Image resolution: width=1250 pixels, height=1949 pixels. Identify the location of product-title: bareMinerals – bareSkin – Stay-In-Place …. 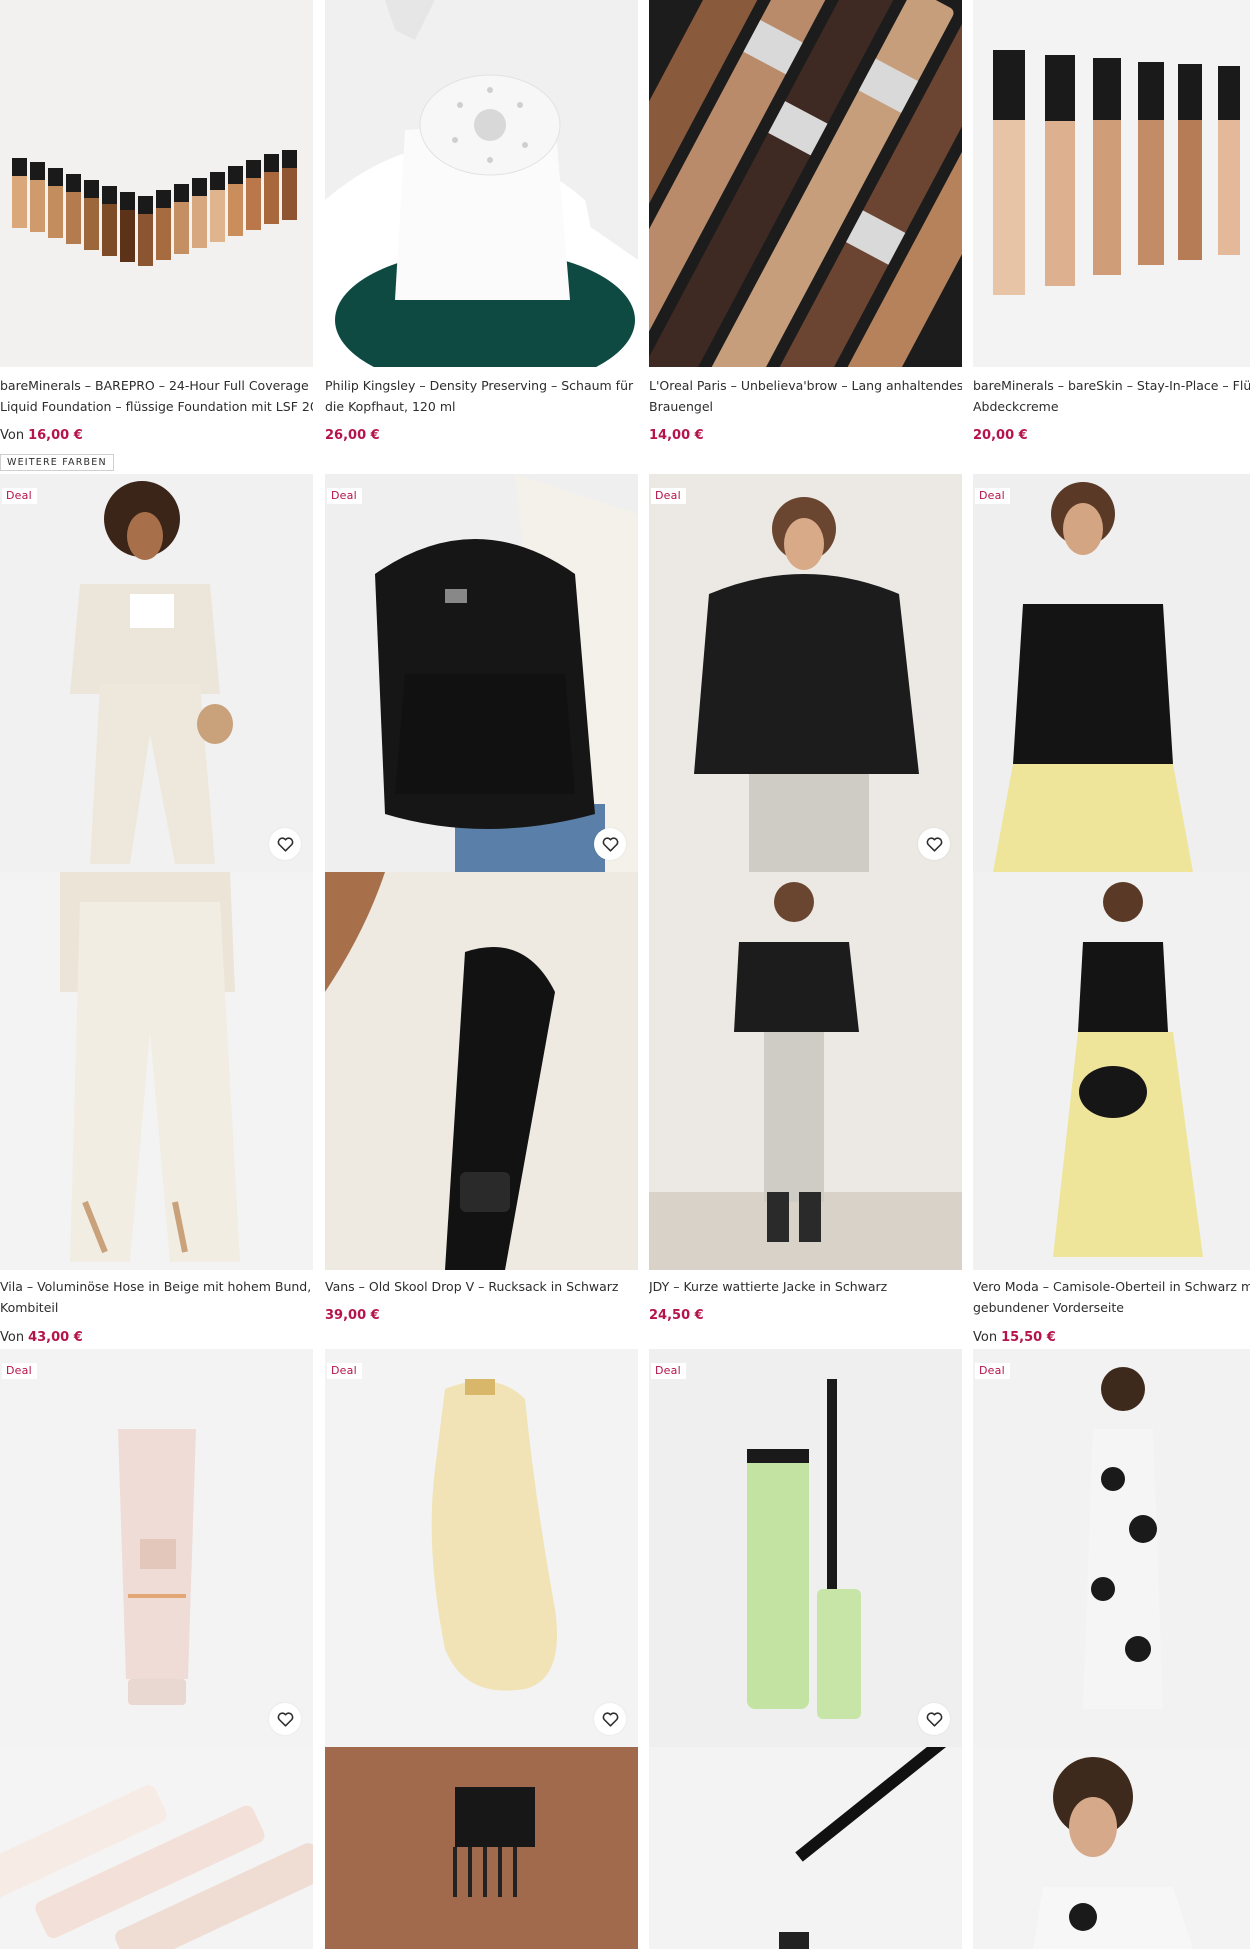
(1111, 396).